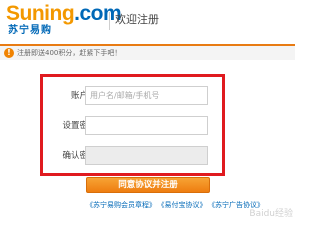 The height and width of the screenshot is (240, 320). I want to click on notice-bar: ! 注册即送400积分，赶紧下手吧！, so click(147, 53).